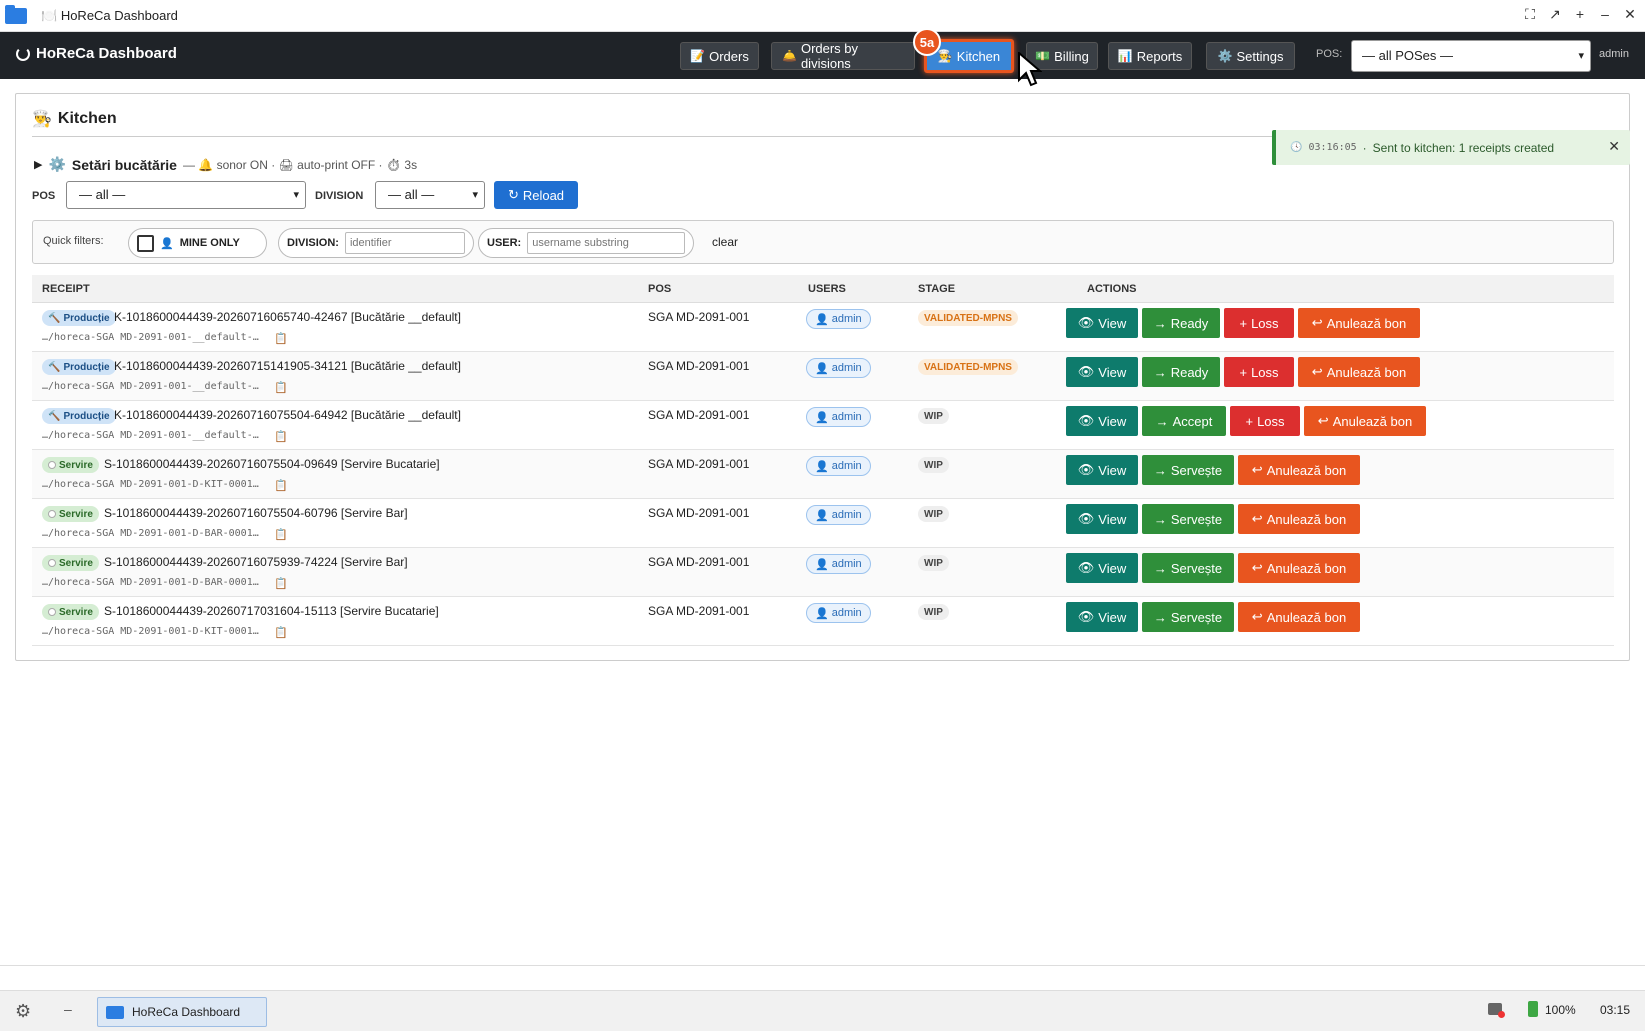 Image resolution: width=1645 pixels, height=1031 pixels. Describe the element at coordinates (1112, 289) in the screenshot. I see `column-actions: ACTIONS` at that location.